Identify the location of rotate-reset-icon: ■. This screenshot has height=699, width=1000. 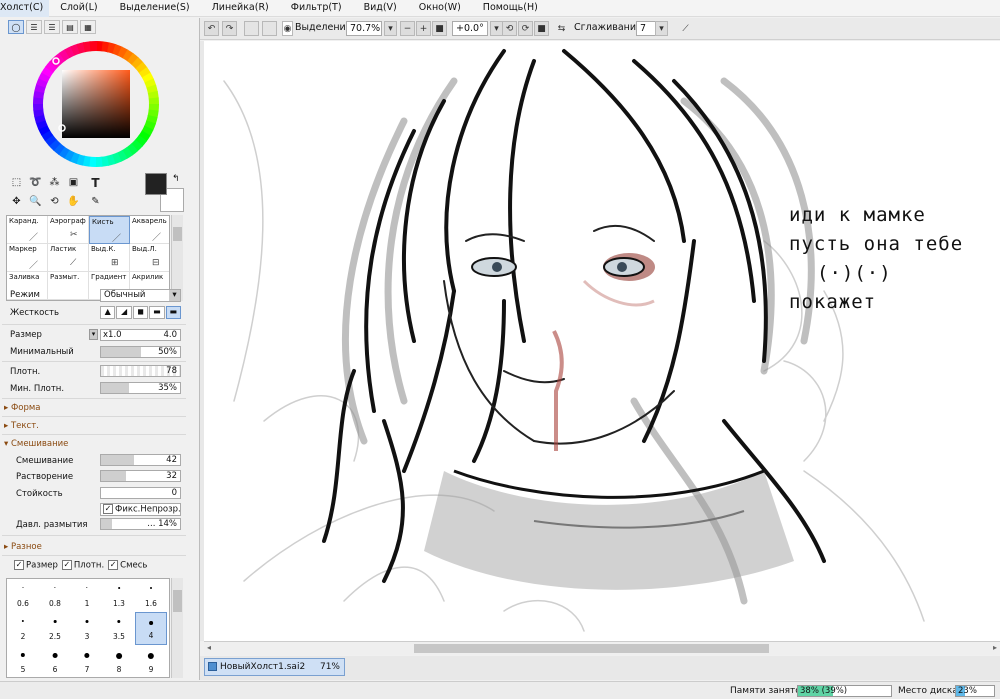
(541, 28).